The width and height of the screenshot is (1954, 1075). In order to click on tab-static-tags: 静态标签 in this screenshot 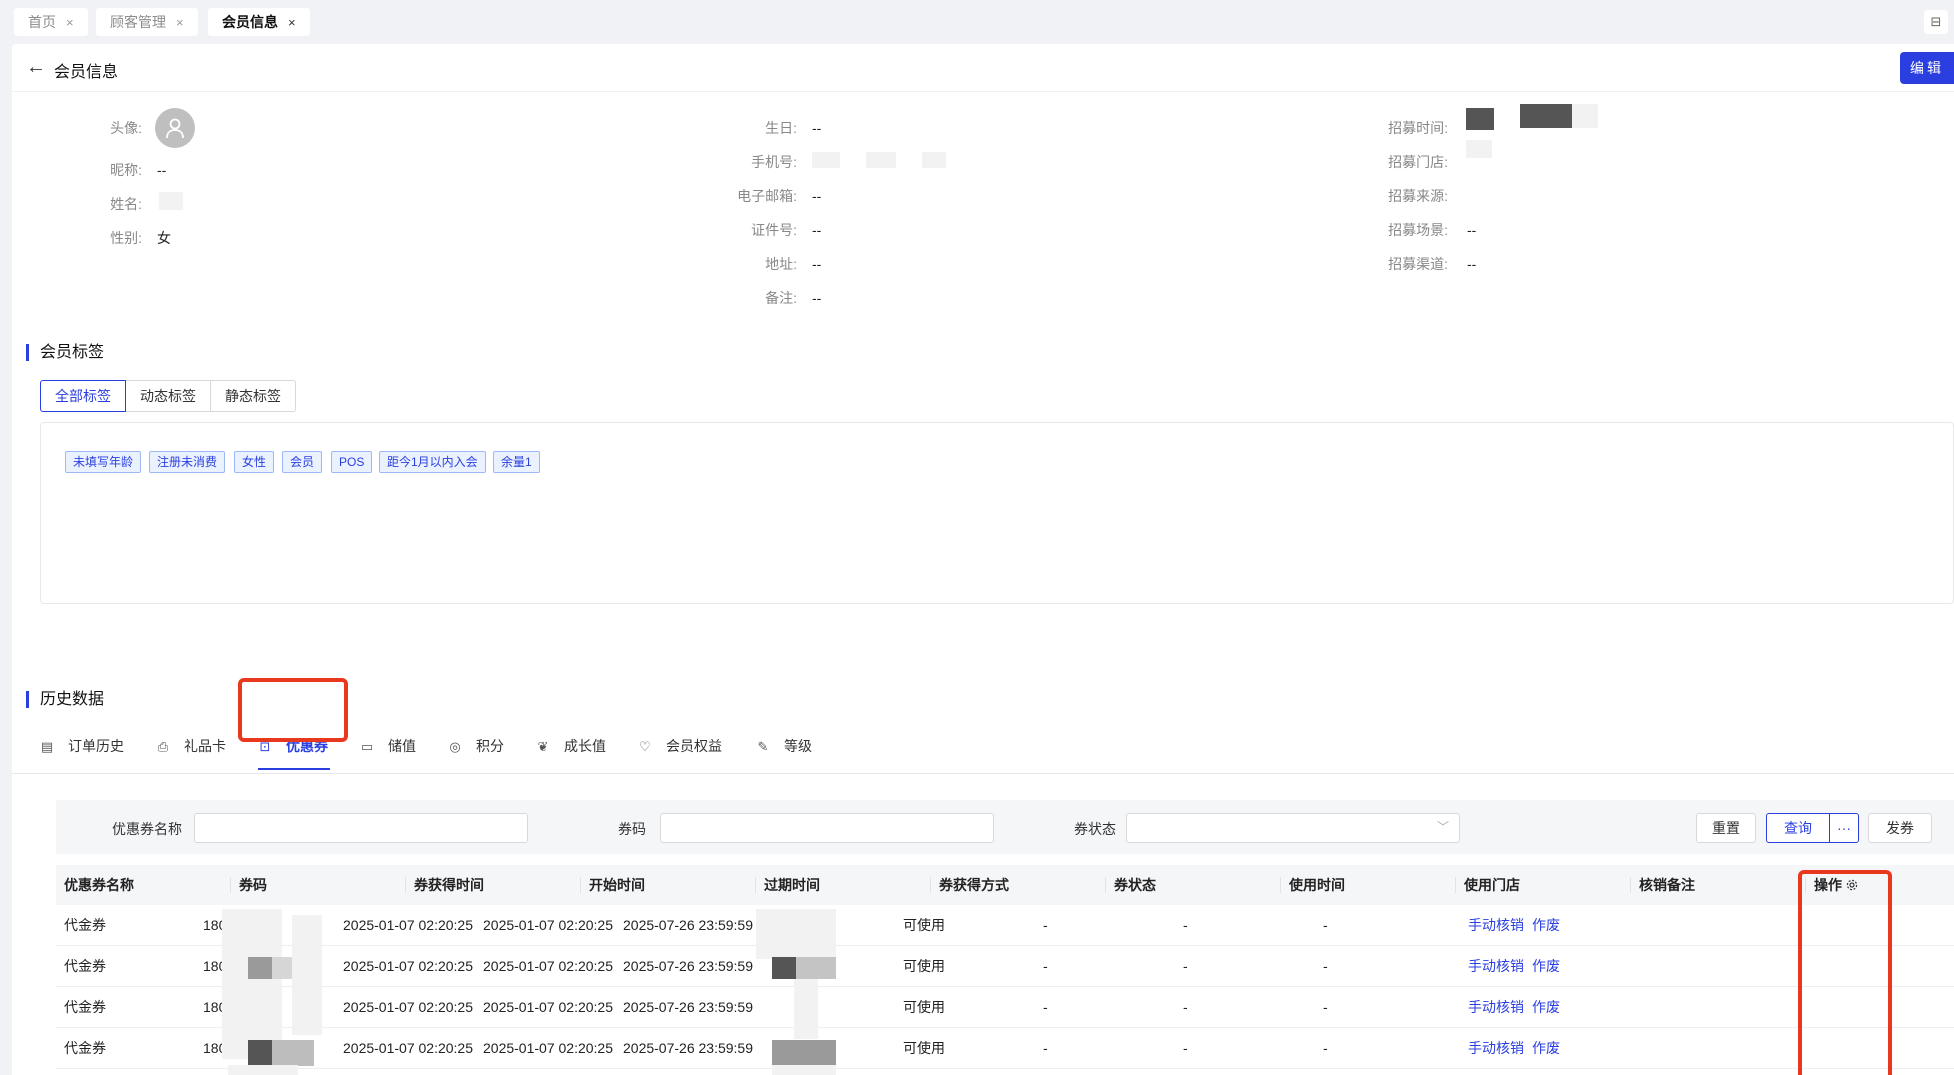, I will do `click(253, 396)`.